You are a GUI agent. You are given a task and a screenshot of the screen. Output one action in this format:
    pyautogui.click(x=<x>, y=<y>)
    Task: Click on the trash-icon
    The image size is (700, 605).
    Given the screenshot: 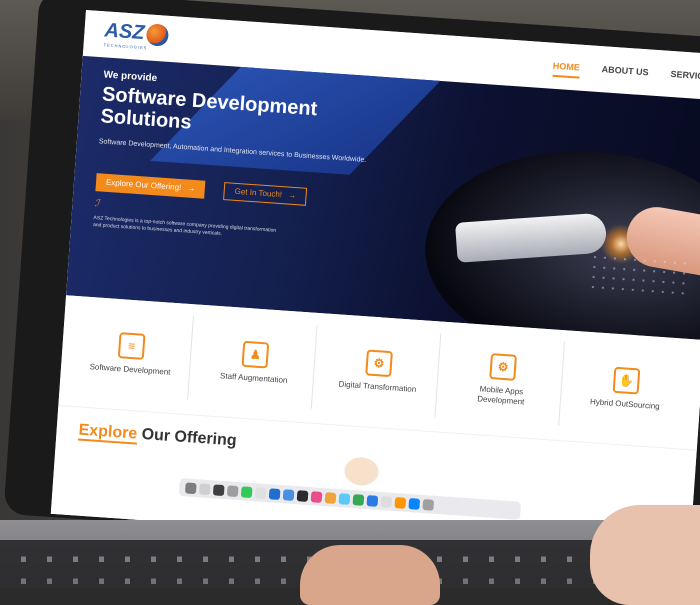 What is the action you would take?
    pyautogui.click(x=428, y=504)
    